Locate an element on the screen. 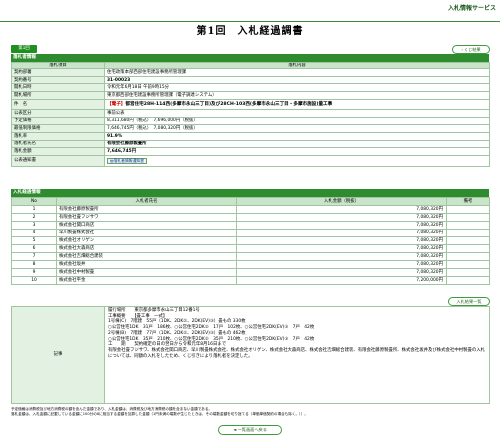 The width and height of the screenshot is (500, 442). value-winner: 有限会社藤原製畳所 is located at coordinates (297, 144).